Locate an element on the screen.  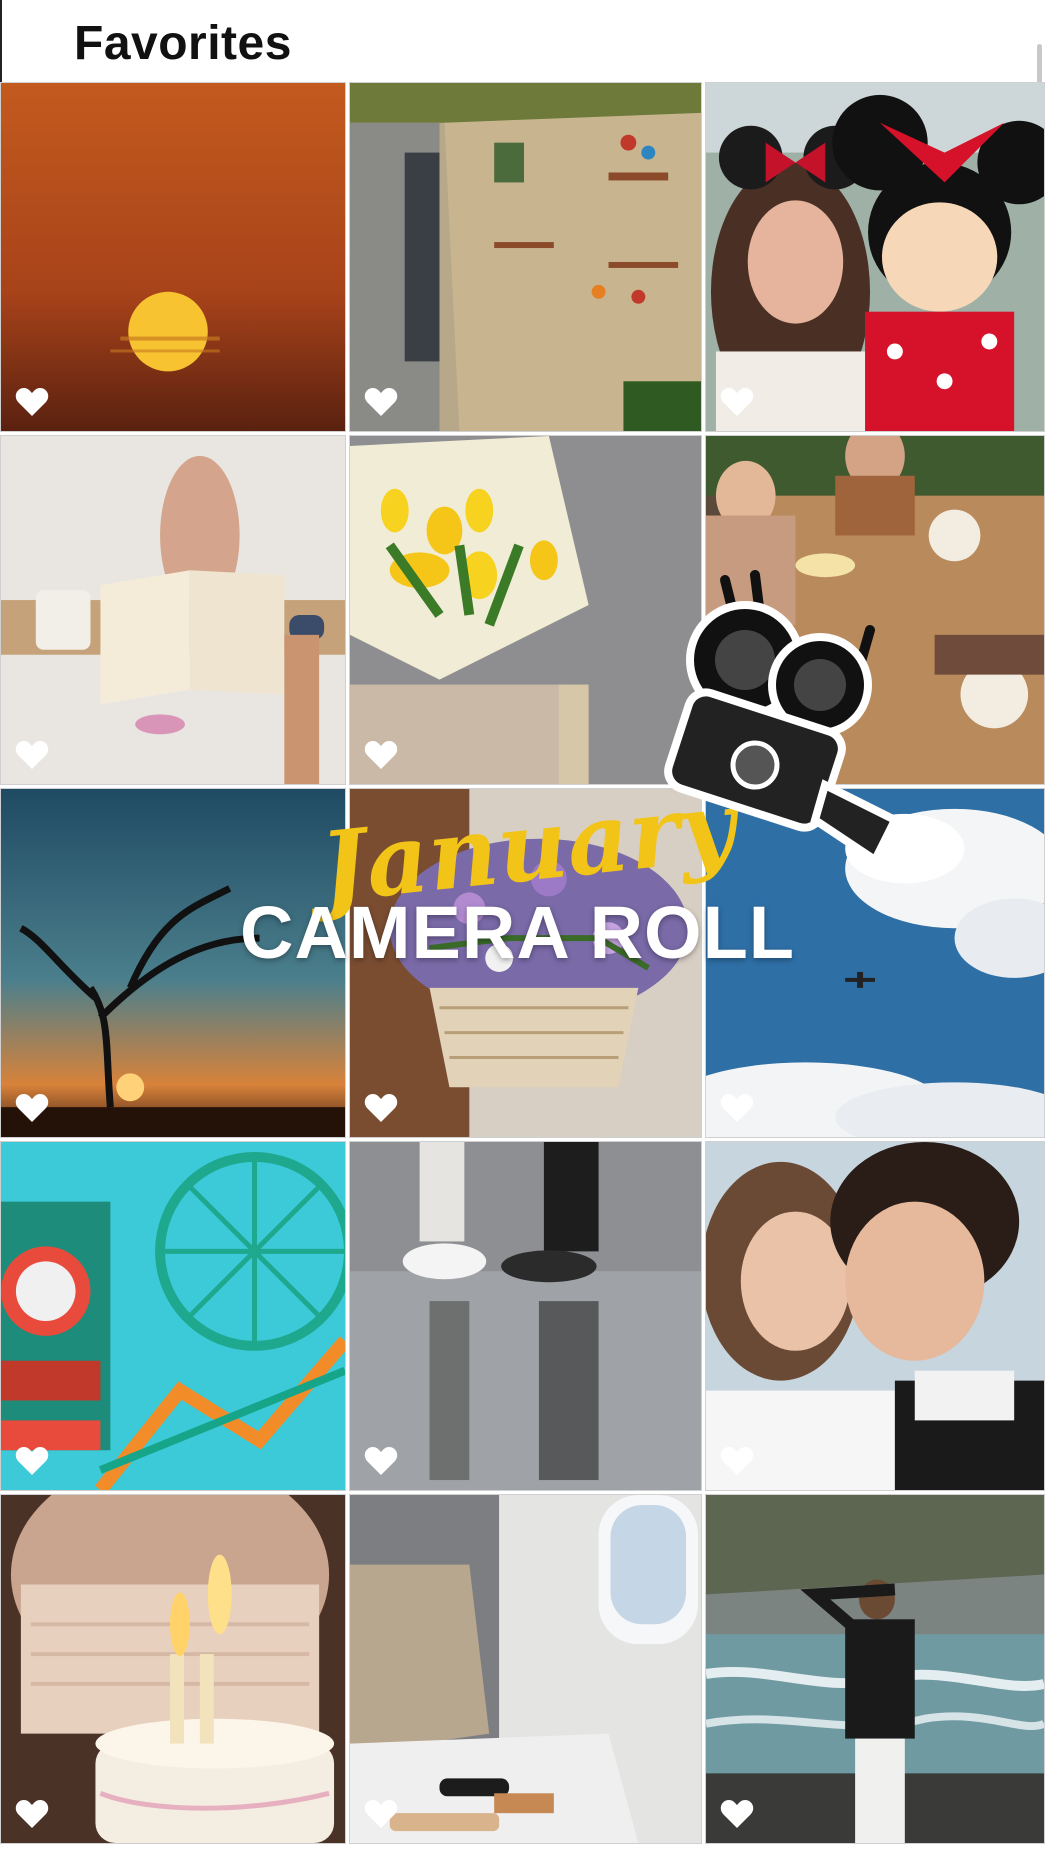
photo-decorated-wall is located at coordinates (525, 257).